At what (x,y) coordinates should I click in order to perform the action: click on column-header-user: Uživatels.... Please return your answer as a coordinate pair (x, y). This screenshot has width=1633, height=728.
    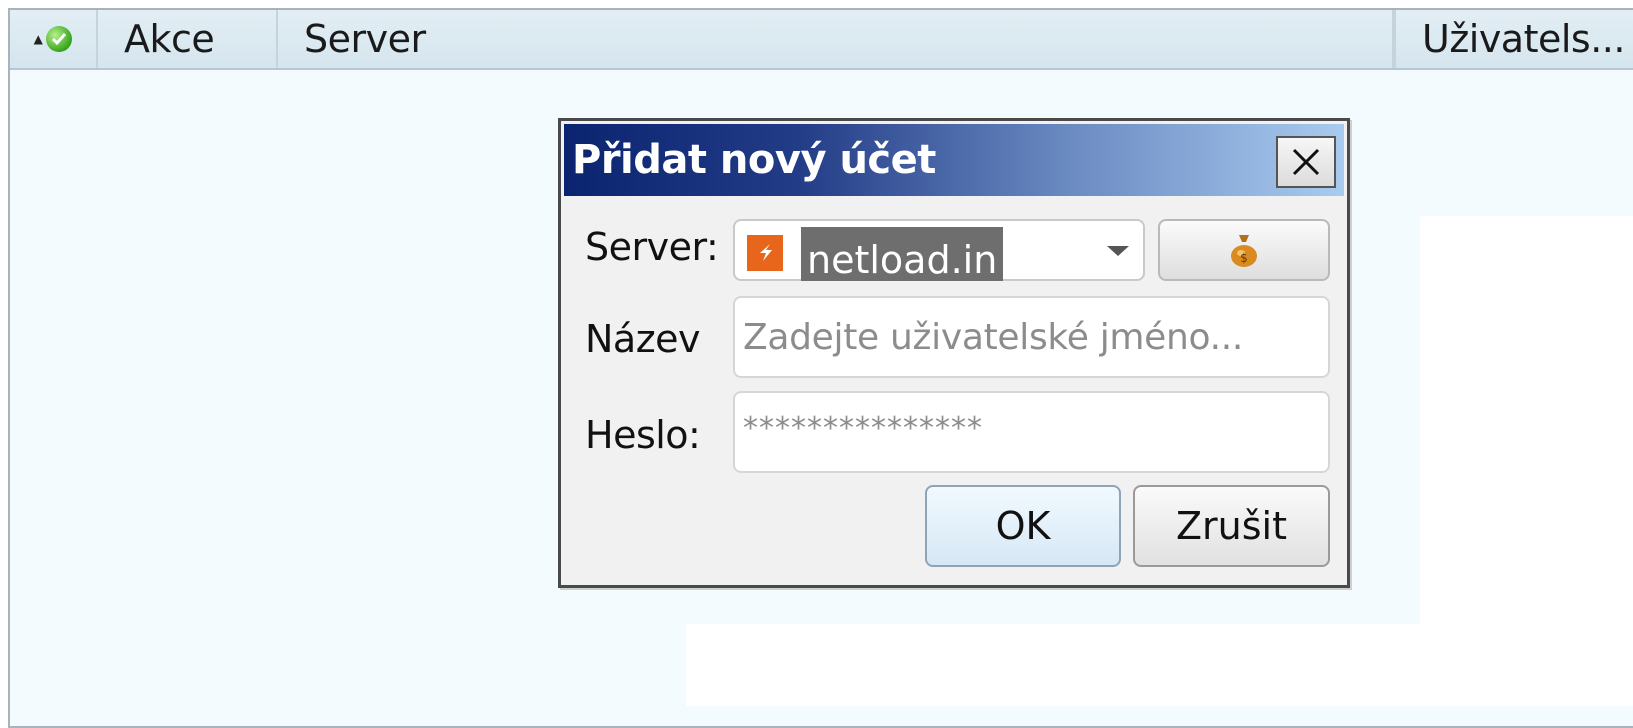
    Looking at the image, I should click on (1513, 39).